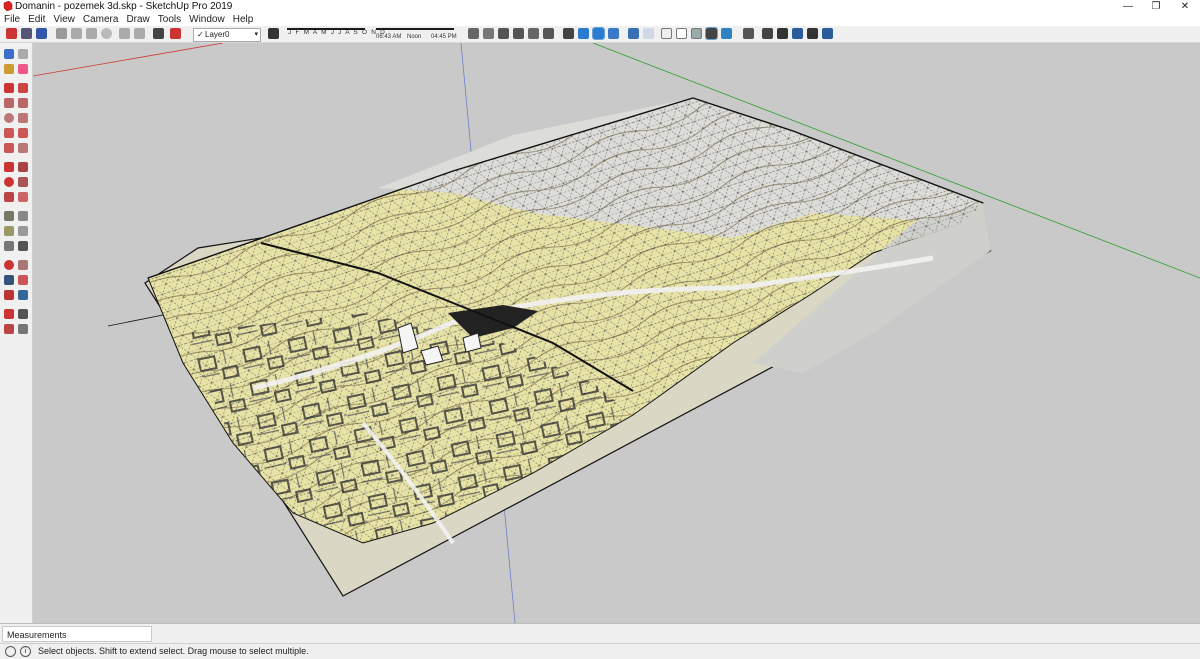 Image resolution: width=1200 pixels, height=659 pixels. What do you see at coordinates (23, 246) in the screenshot?
I see `3d-text-icon` at bounding box center [23, 246].